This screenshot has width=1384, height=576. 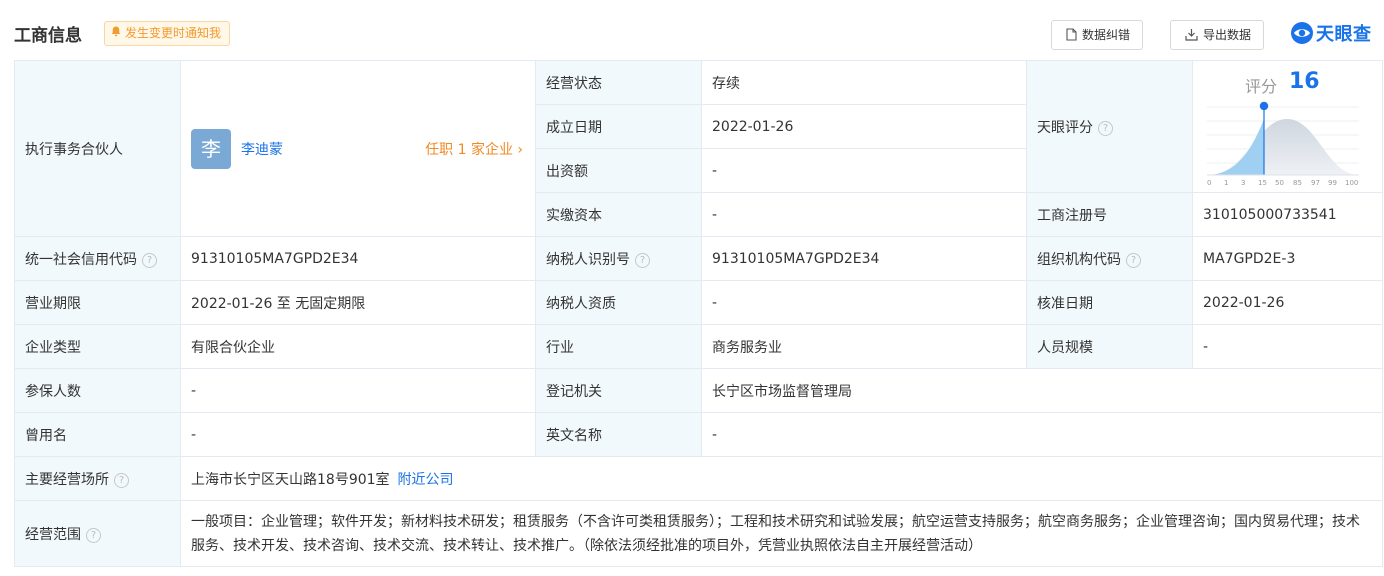 What do you see at coordinates (1065, 127) in the screenshot?
I see `tianyan-score-label: 天眼评分` at bounding box center [1065, 127].